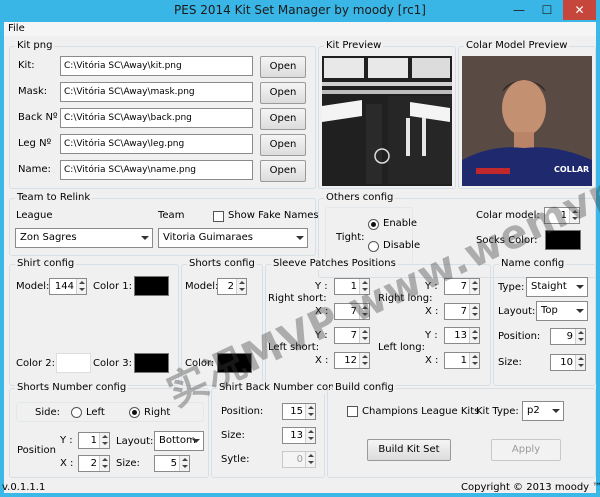 This screenshot has height=497, width=600. What do you see at coordinates (373, 224) in the screenshot?
I see `tight-enable-radio` at bounding box center [373, 224].